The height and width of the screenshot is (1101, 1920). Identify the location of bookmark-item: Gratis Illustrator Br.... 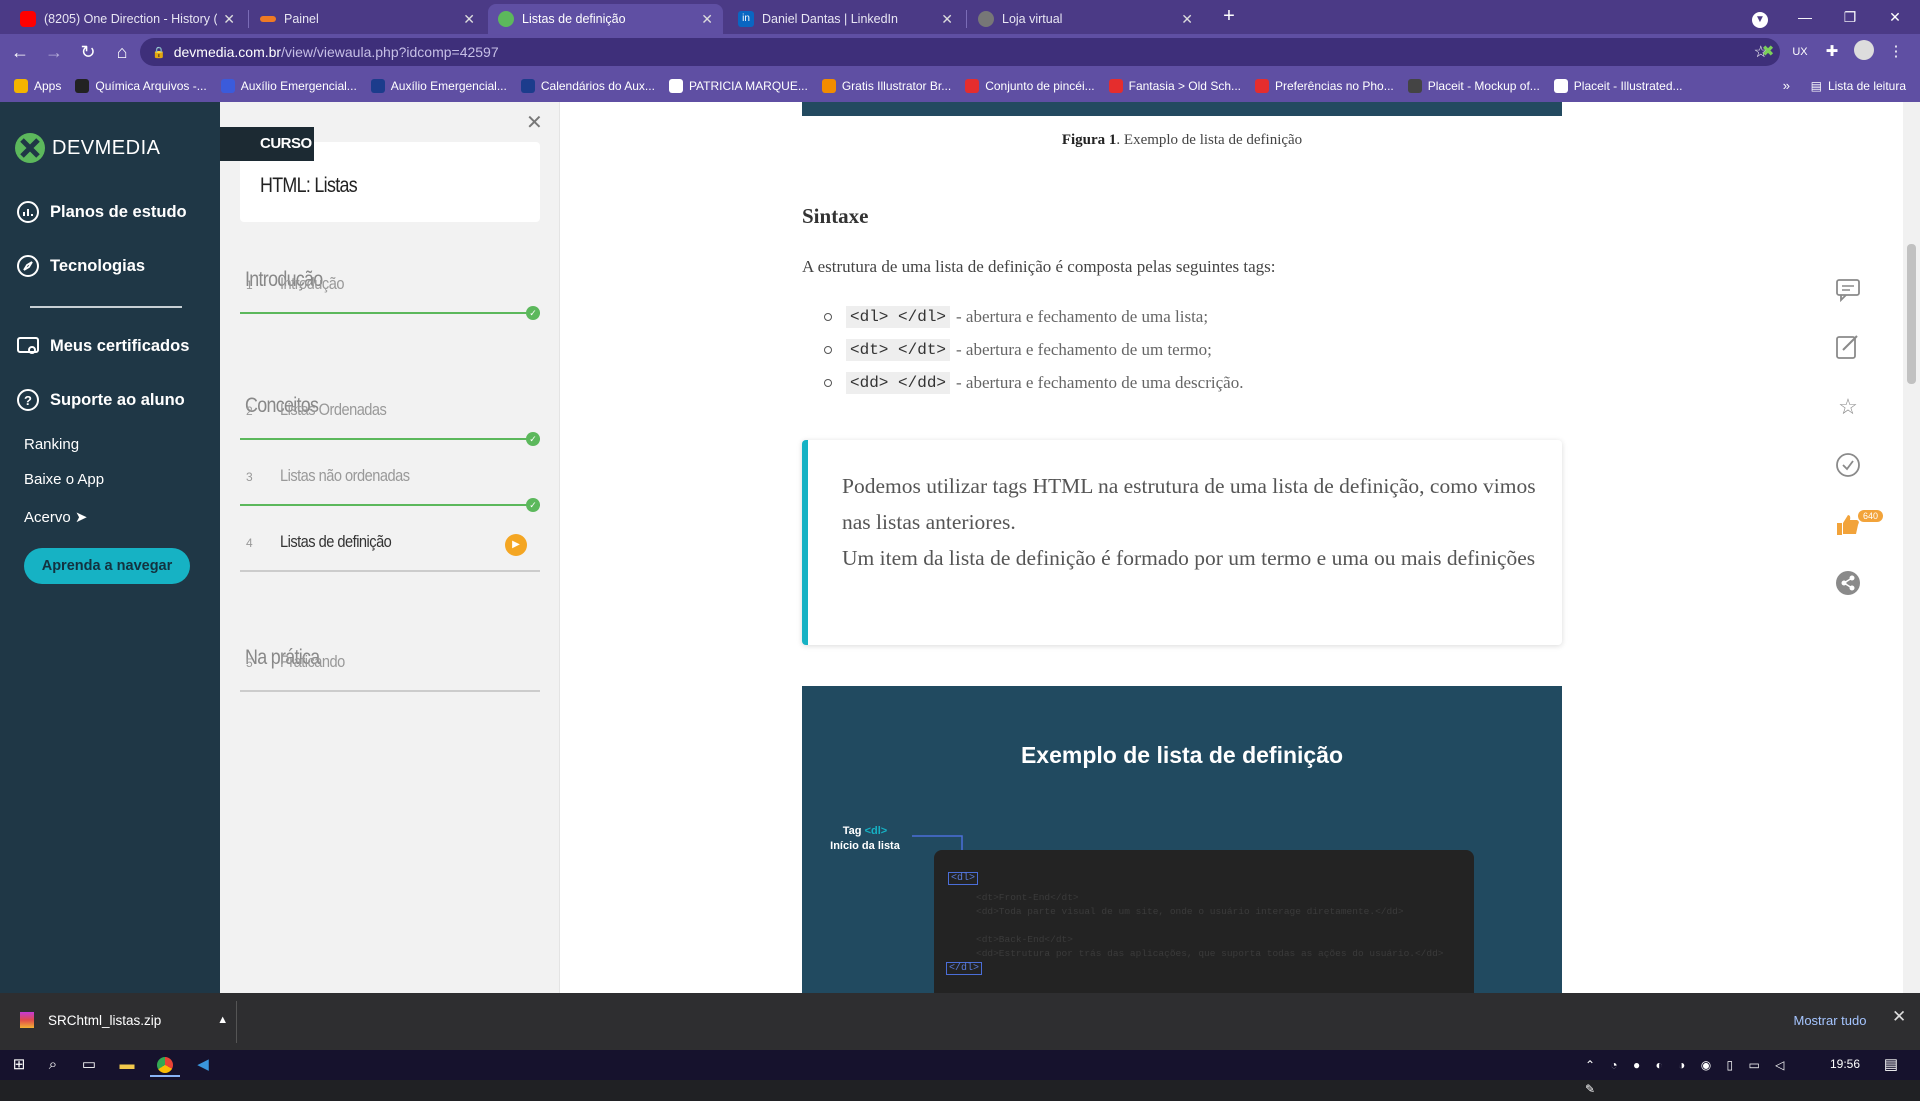
(886, 86).